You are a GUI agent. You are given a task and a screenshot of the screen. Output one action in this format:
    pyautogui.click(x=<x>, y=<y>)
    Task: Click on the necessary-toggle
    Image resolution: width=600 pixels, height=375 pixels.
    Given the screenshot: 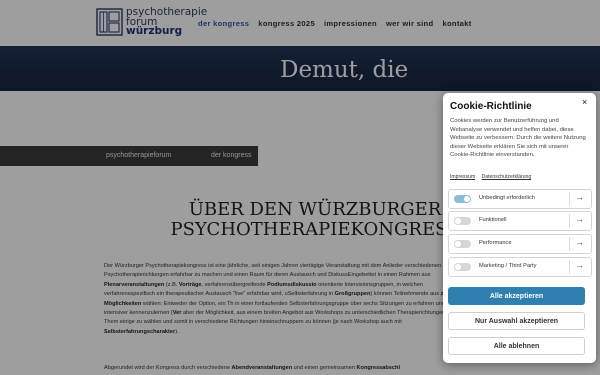 What is the action you would take?
    pyautogui.click(x=462, y=199)
    